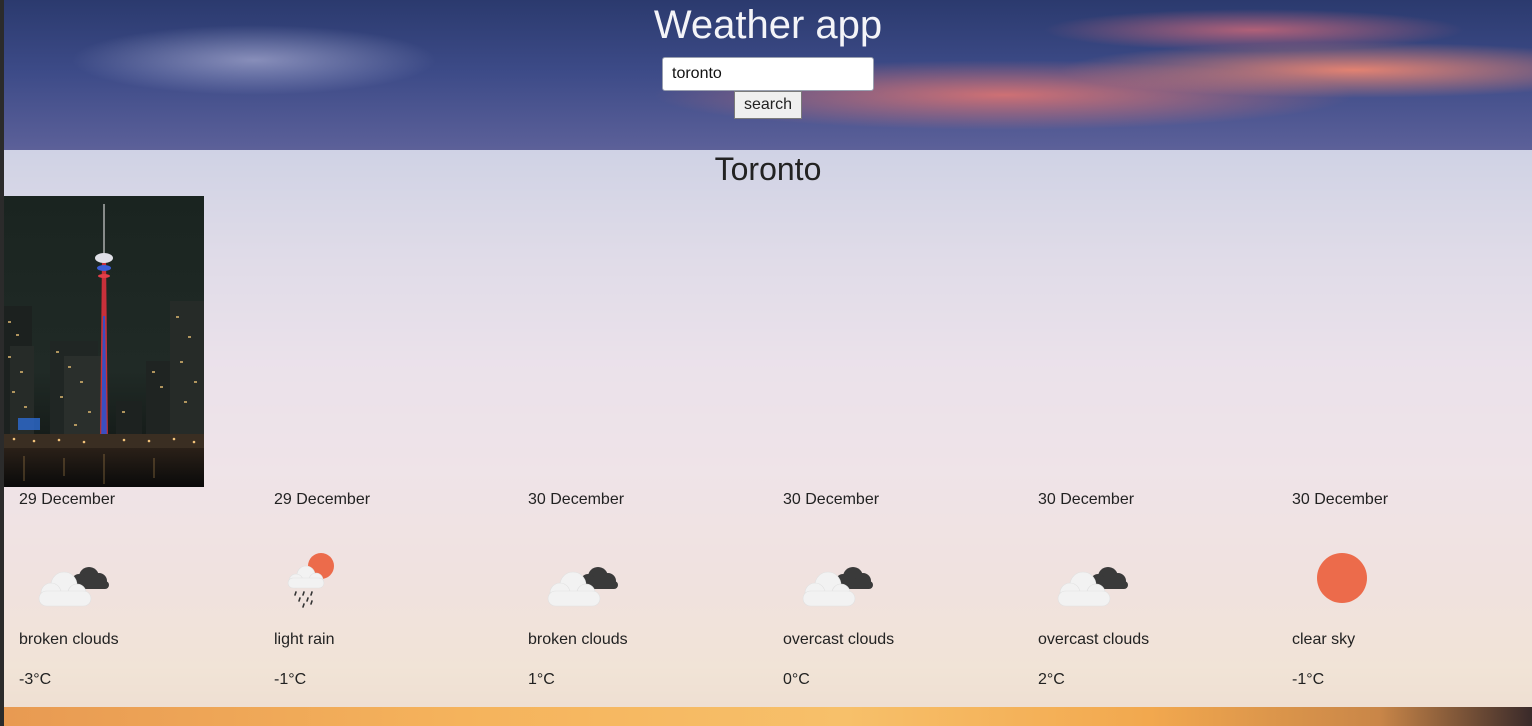 The image size is (1532, 726). Describe the element at coordinates (768, 716) in the screenshot. I see `sunset-background-strip` at that location.